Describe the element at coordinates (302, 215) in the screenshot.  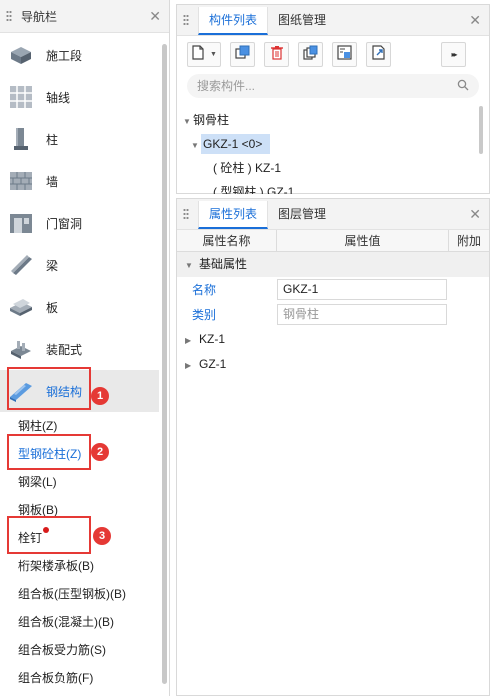
I see `tab-layer-management: 图层管理` at that location.